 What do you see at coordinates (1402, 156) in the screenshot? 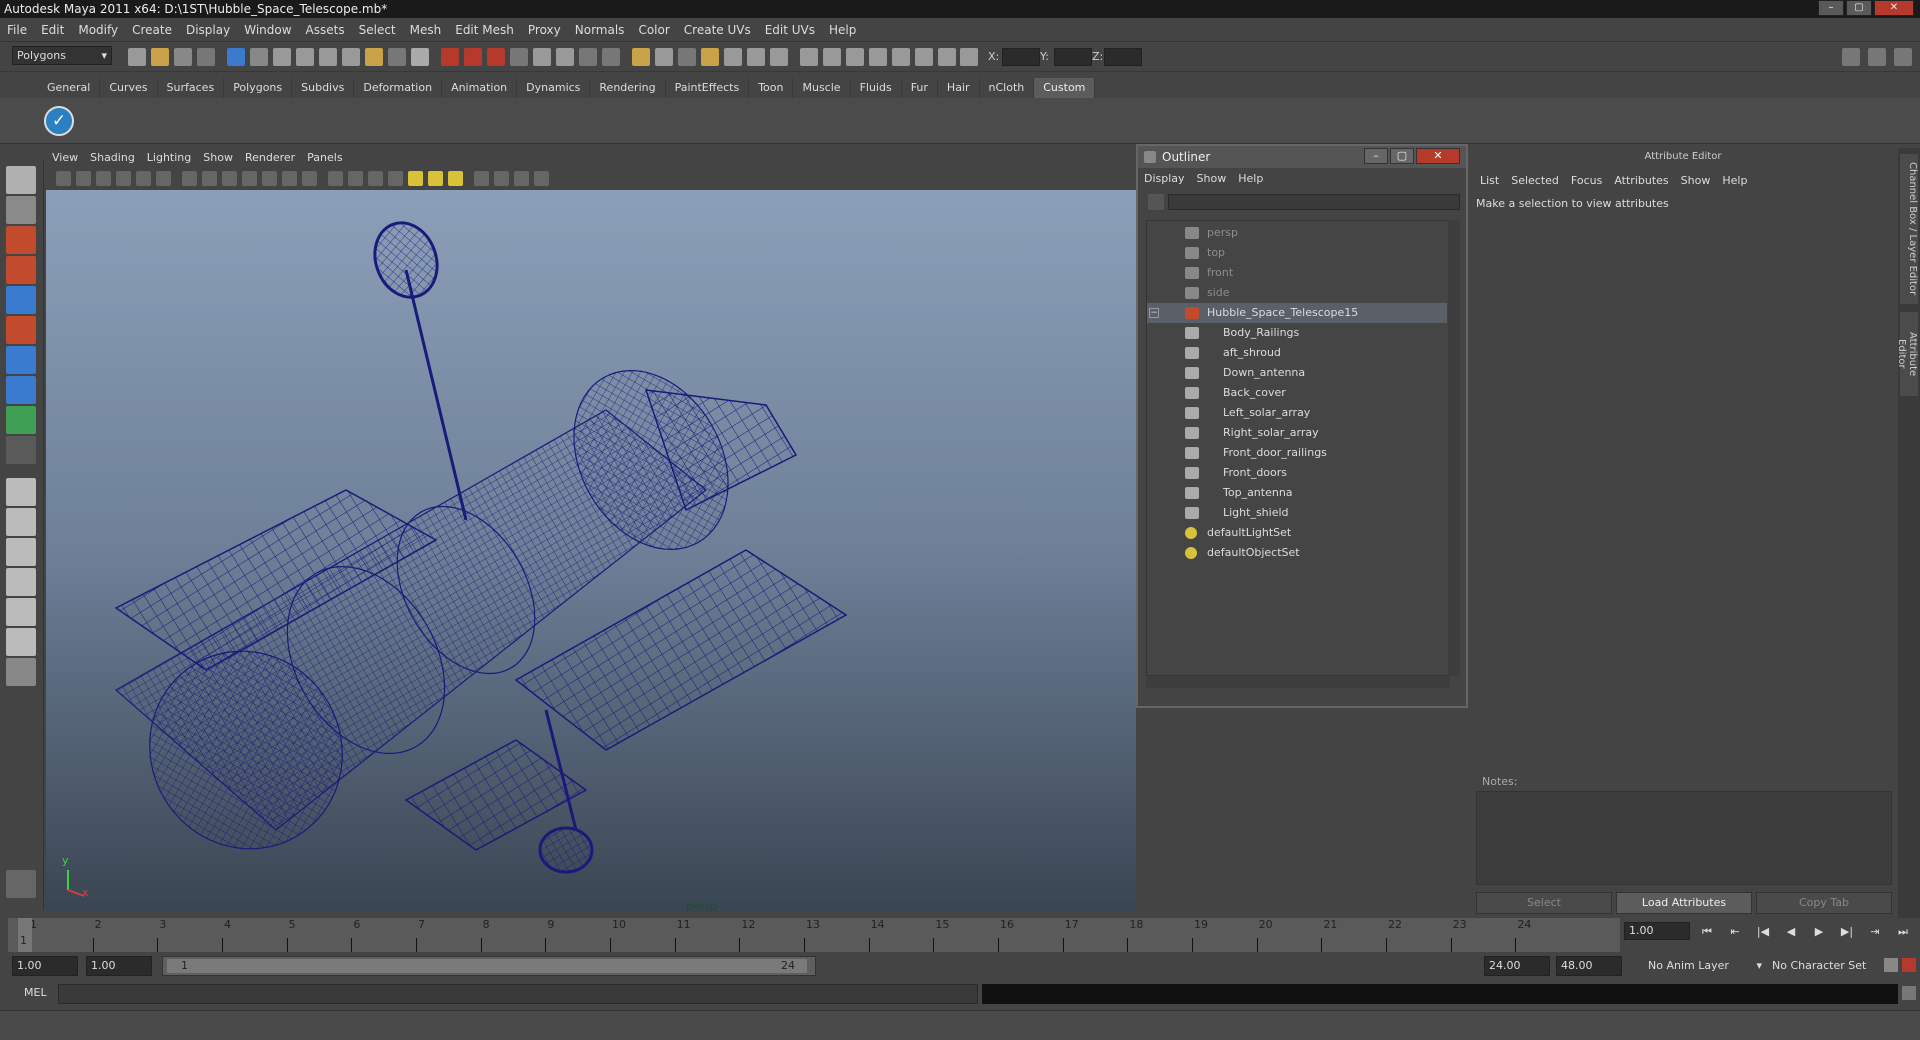
I see `outliner-maximize-icon: ▢` at bounding box center [1402, 156].